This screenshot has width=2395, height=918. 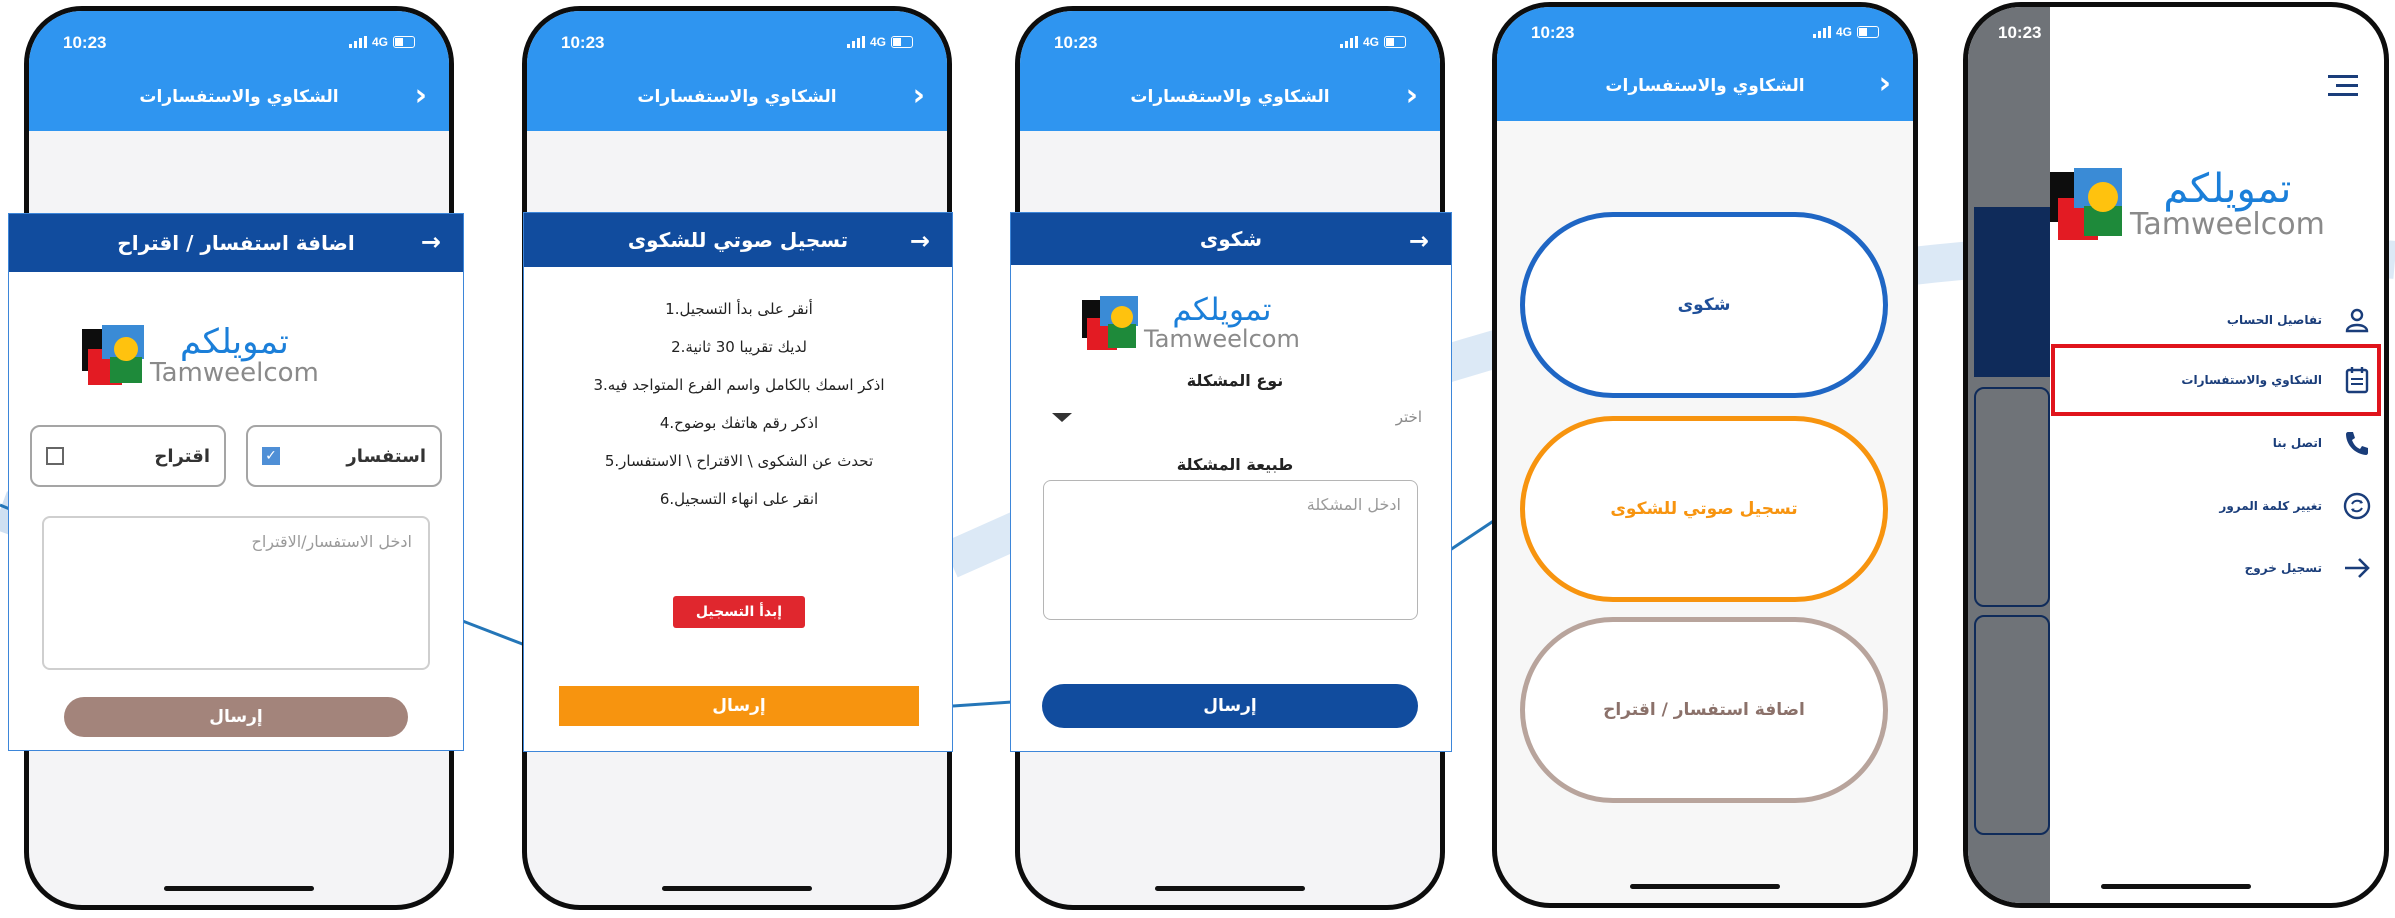 What do you see at coordinates (1353, 504) in the screenshot?
I see `problem-textarea-placeholder: ادخل المشكلة` at bounding box center [1353, 504].